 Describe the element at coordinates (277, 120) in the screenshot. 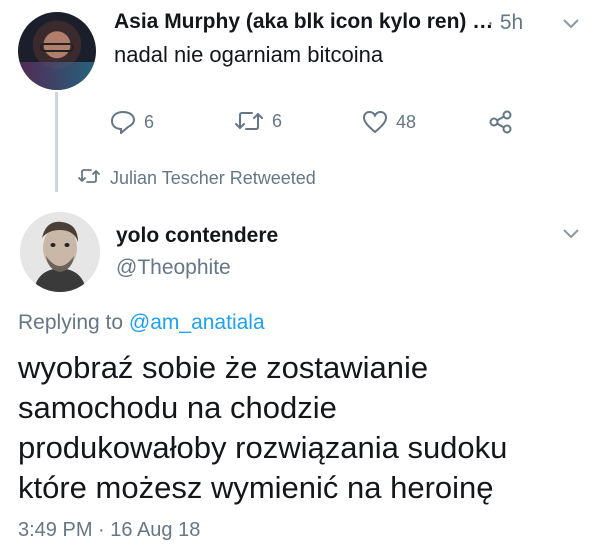

I see `retweet-count: 6` at that location.